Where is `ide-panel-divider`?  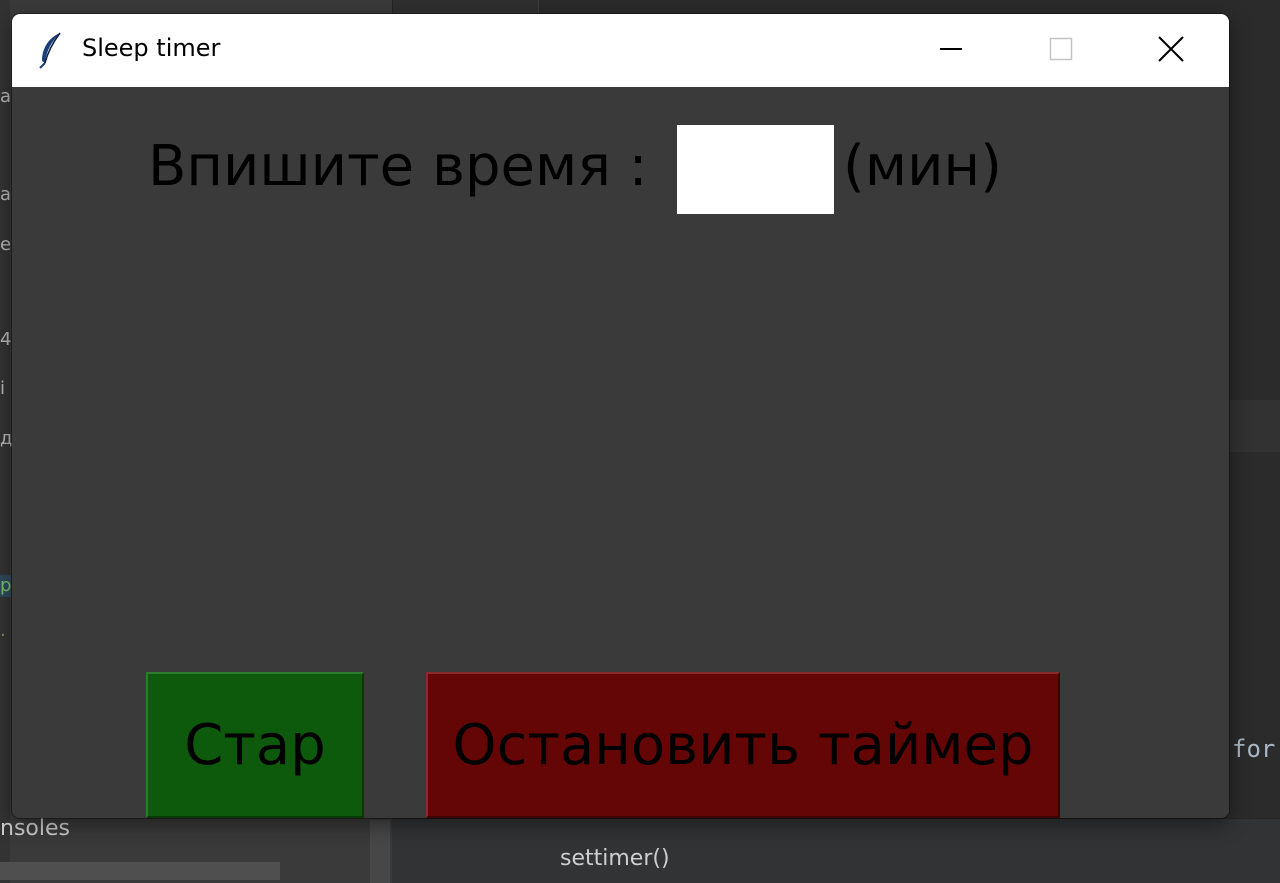 ide-panel-divider is located at coordinates (380, 851).